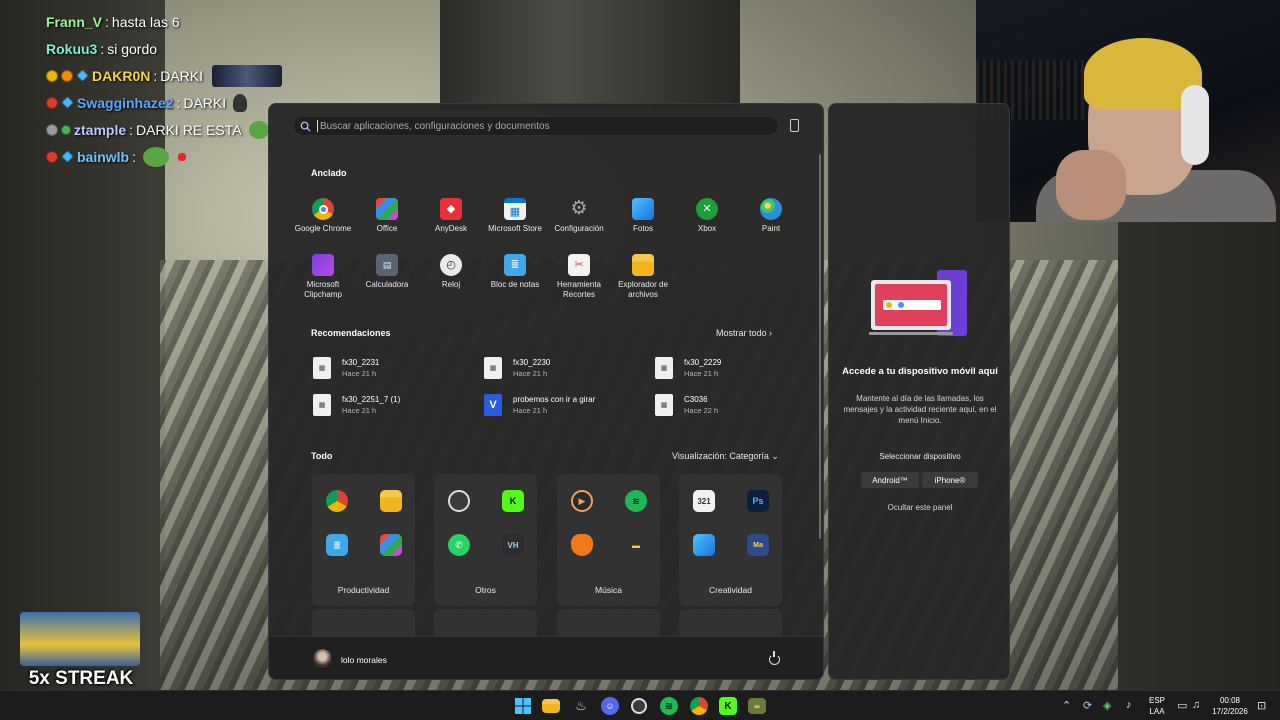 The width and height of the screenshot is (1280, 720). I want to click on chat-username: bainwlb, so click(103, 156).